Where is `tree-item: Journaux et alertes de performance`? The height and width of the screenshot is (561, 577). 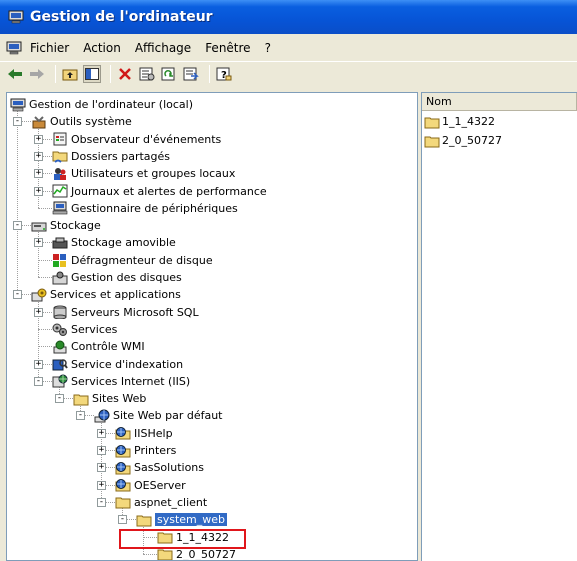
tree-item: Journaux et alertes de performance is located at coordinates (159, 191).